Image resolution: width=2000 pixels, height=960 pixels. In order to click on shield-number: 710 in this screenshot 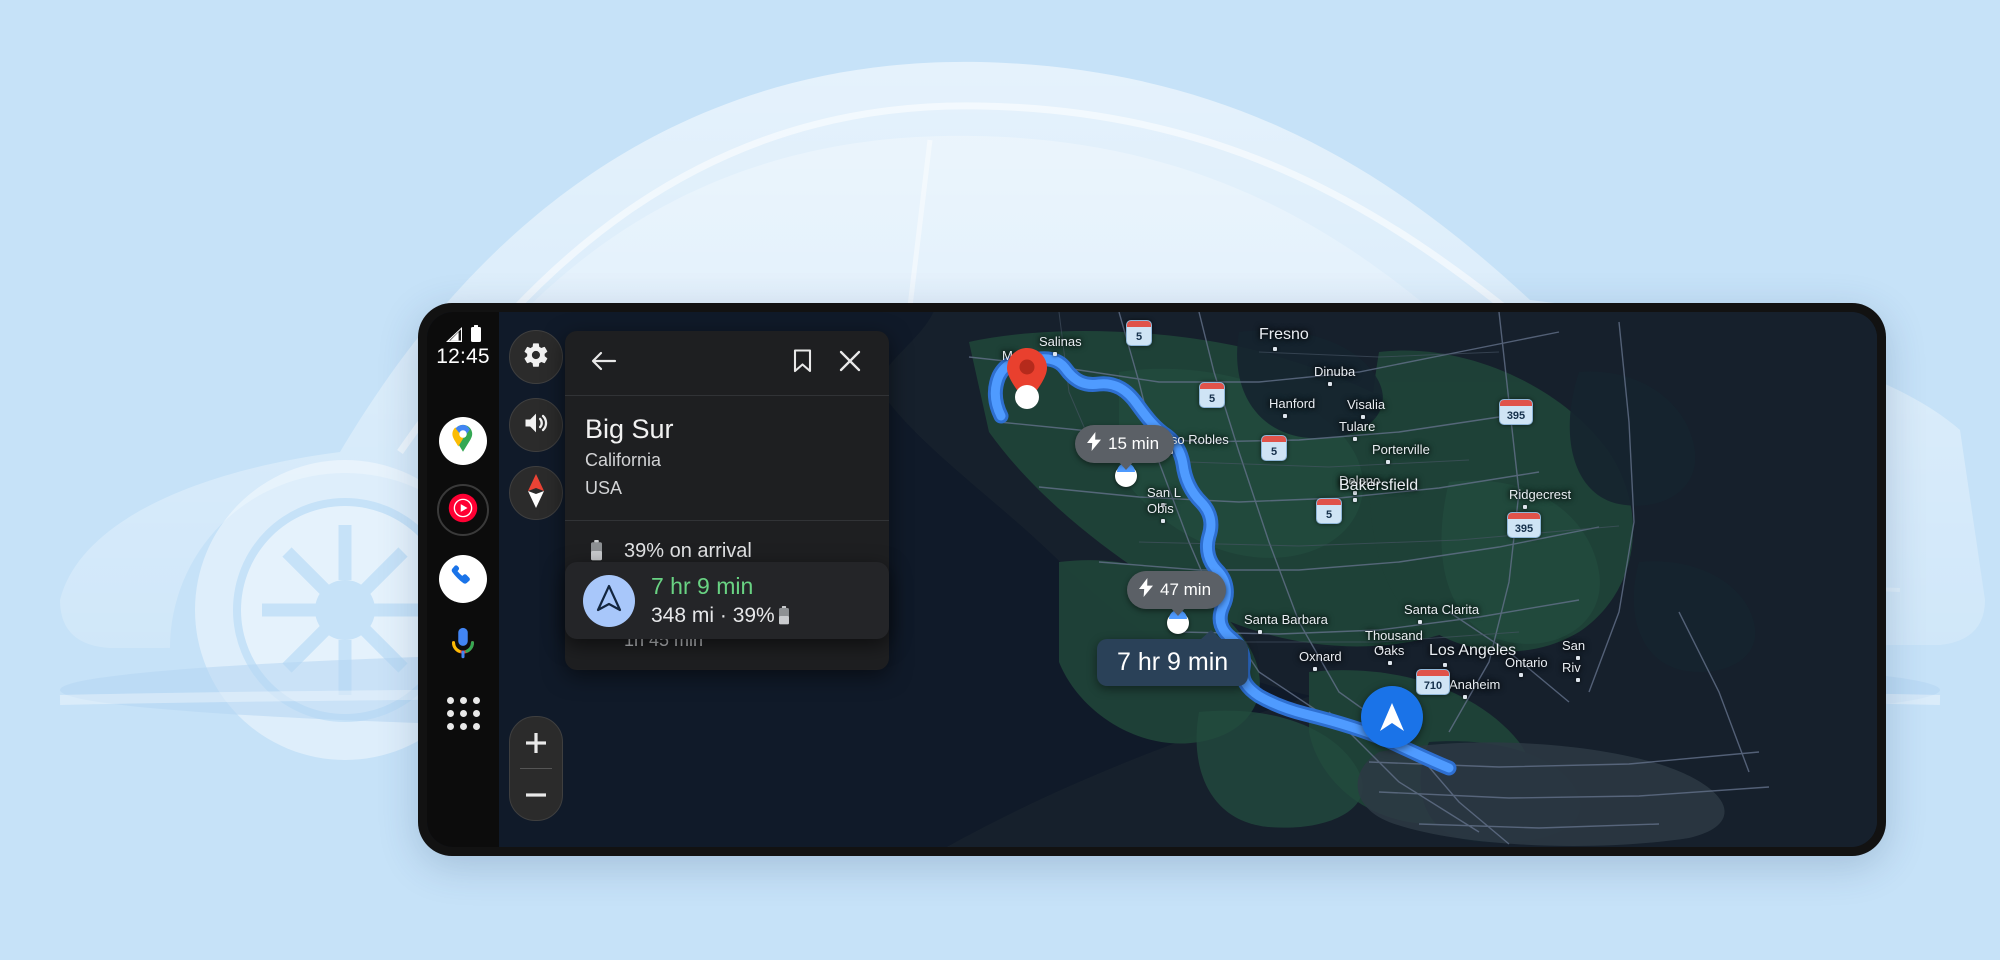, I will do `click(1433, 686)`.